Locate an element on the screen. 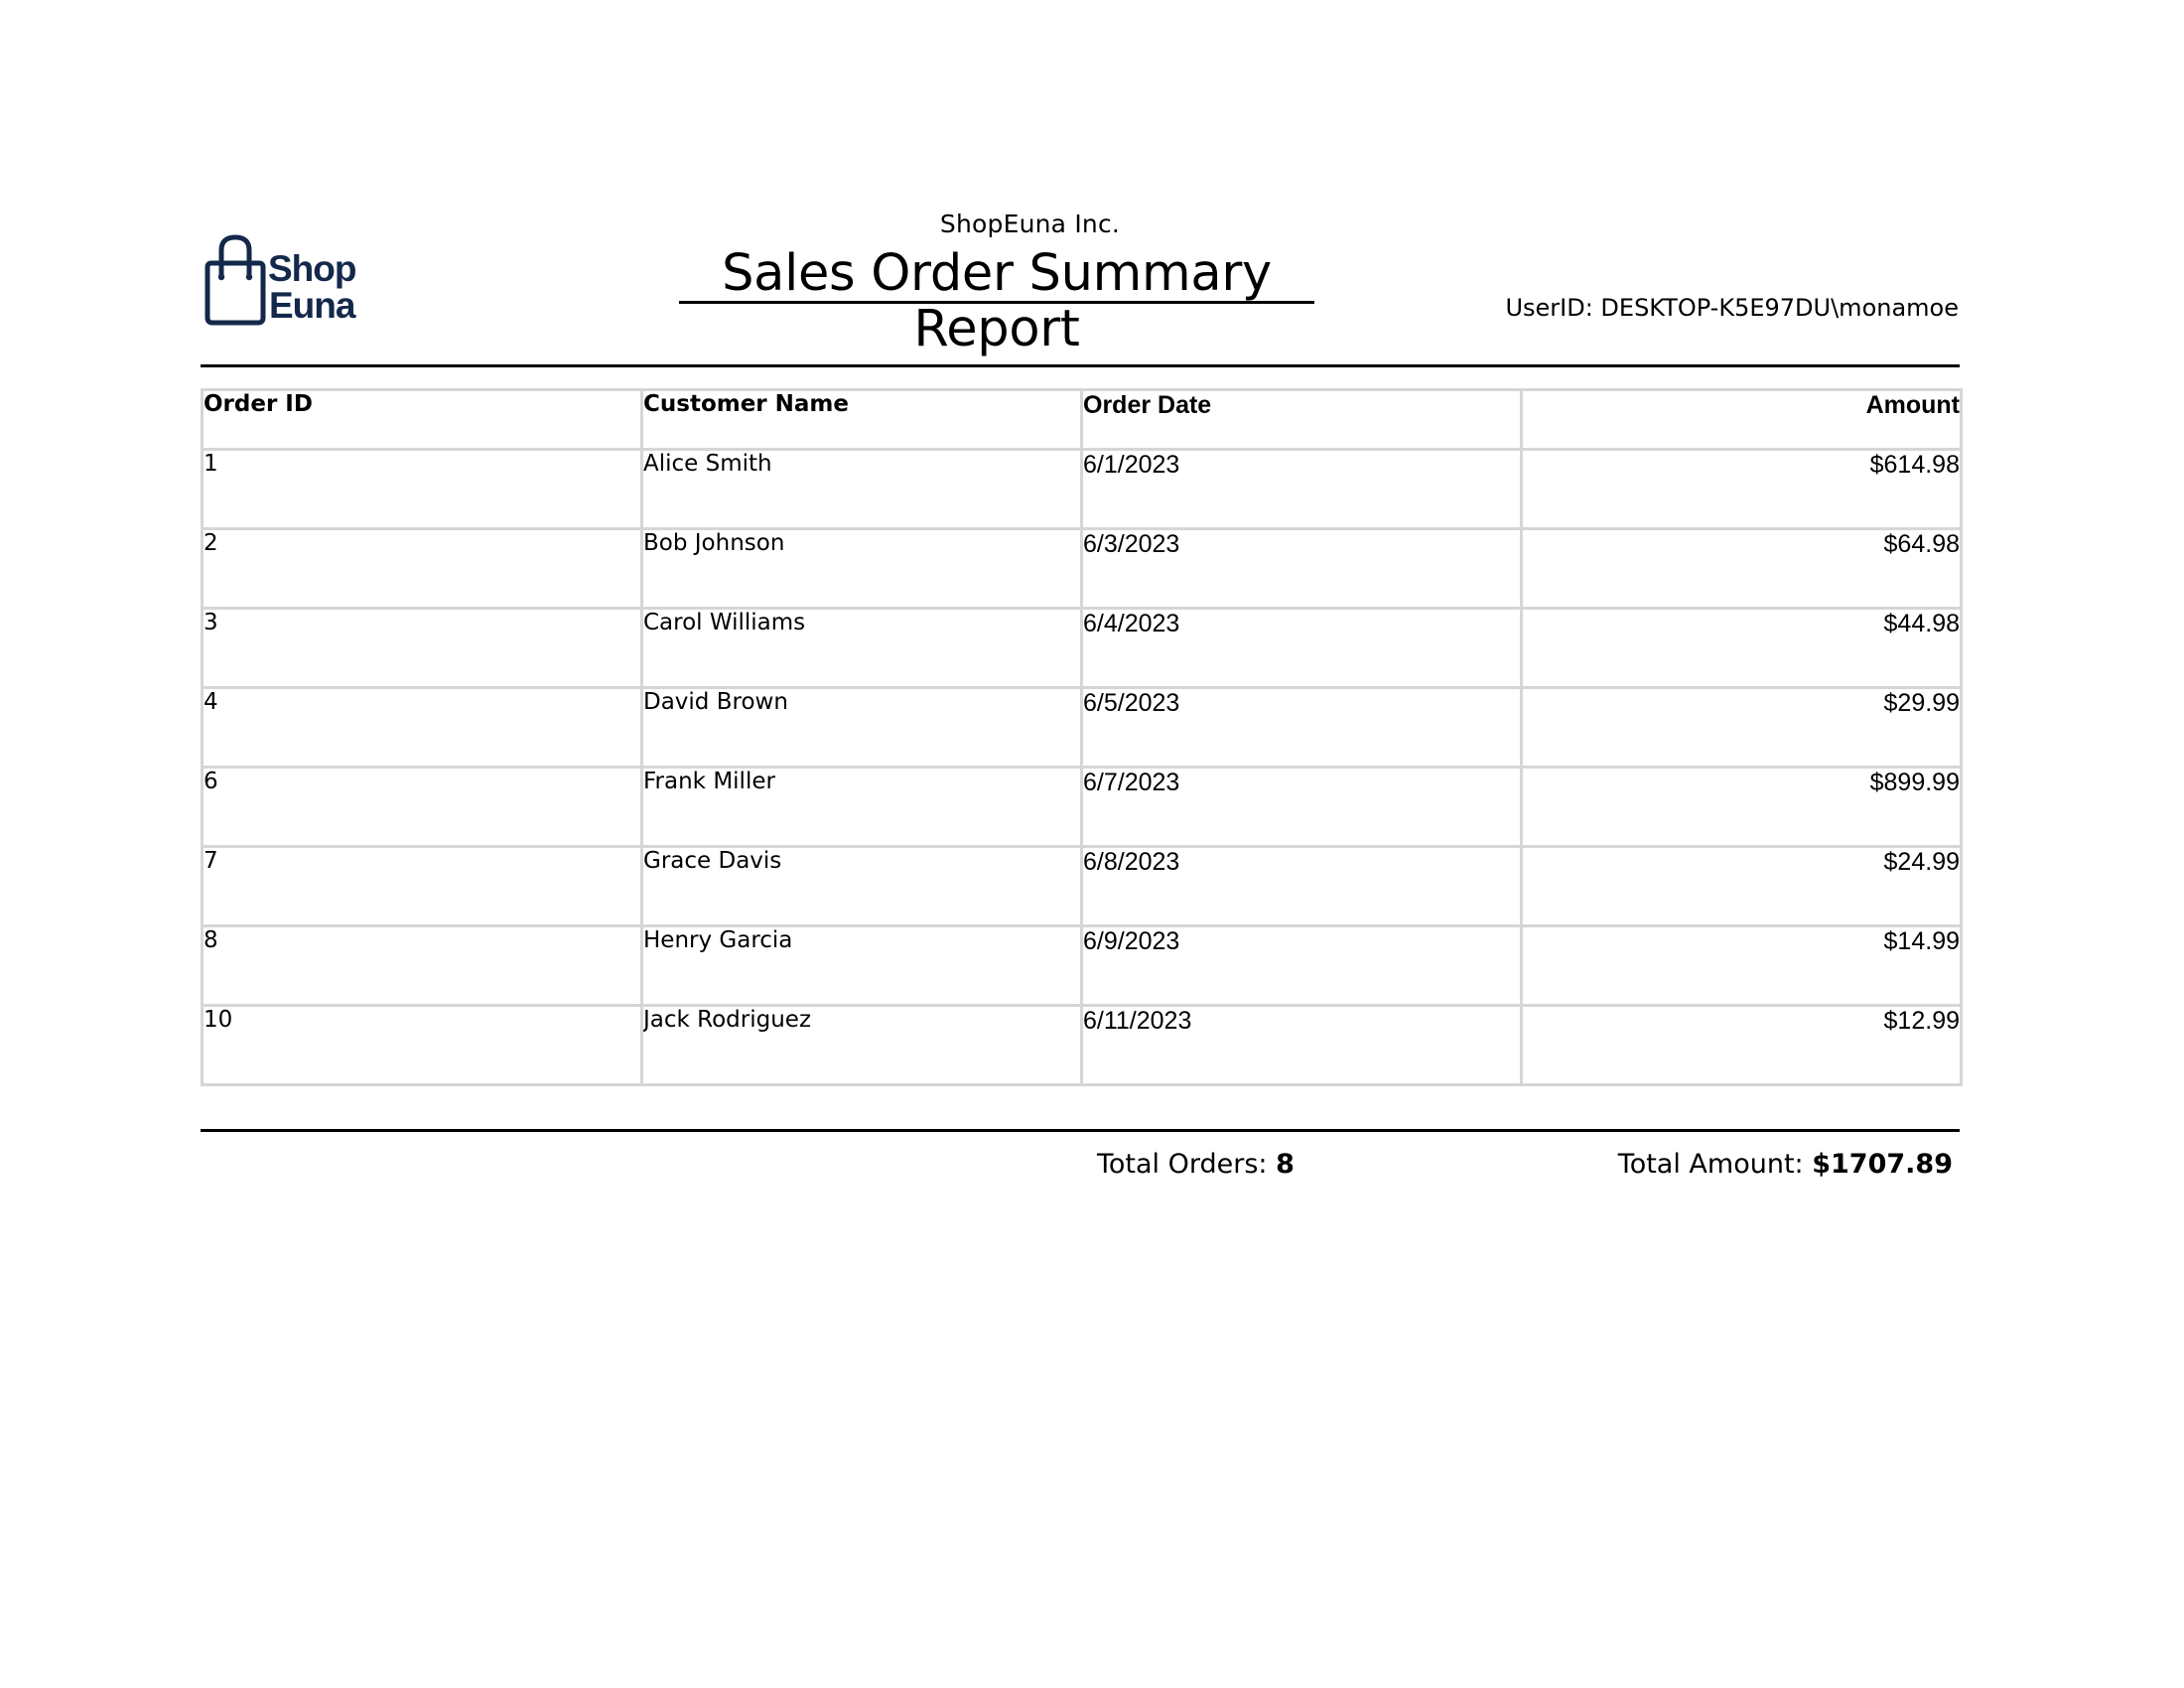 This screenshot has width=2184, height=1688. column-header-amount: Amount is located at coordinates (1741, 419).